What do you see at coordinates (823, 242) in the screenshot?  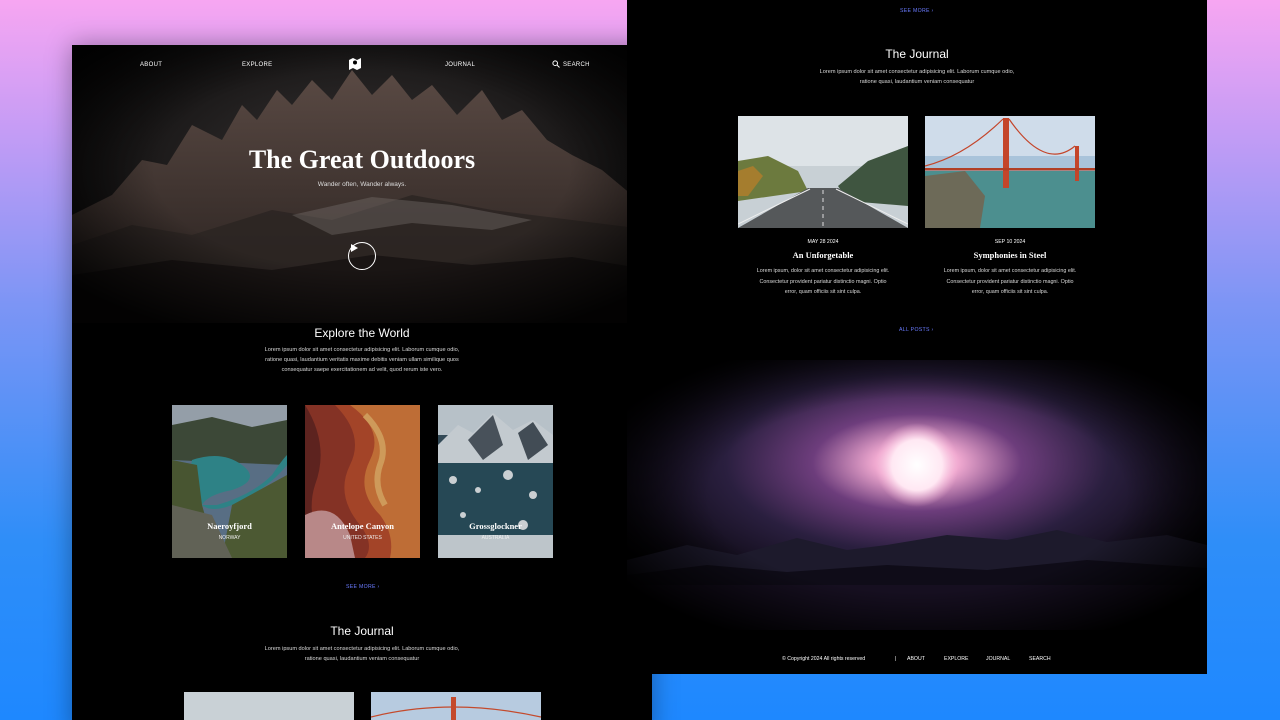 I see `post-date: MAY 28 2024` at bounding box center [823, 242].